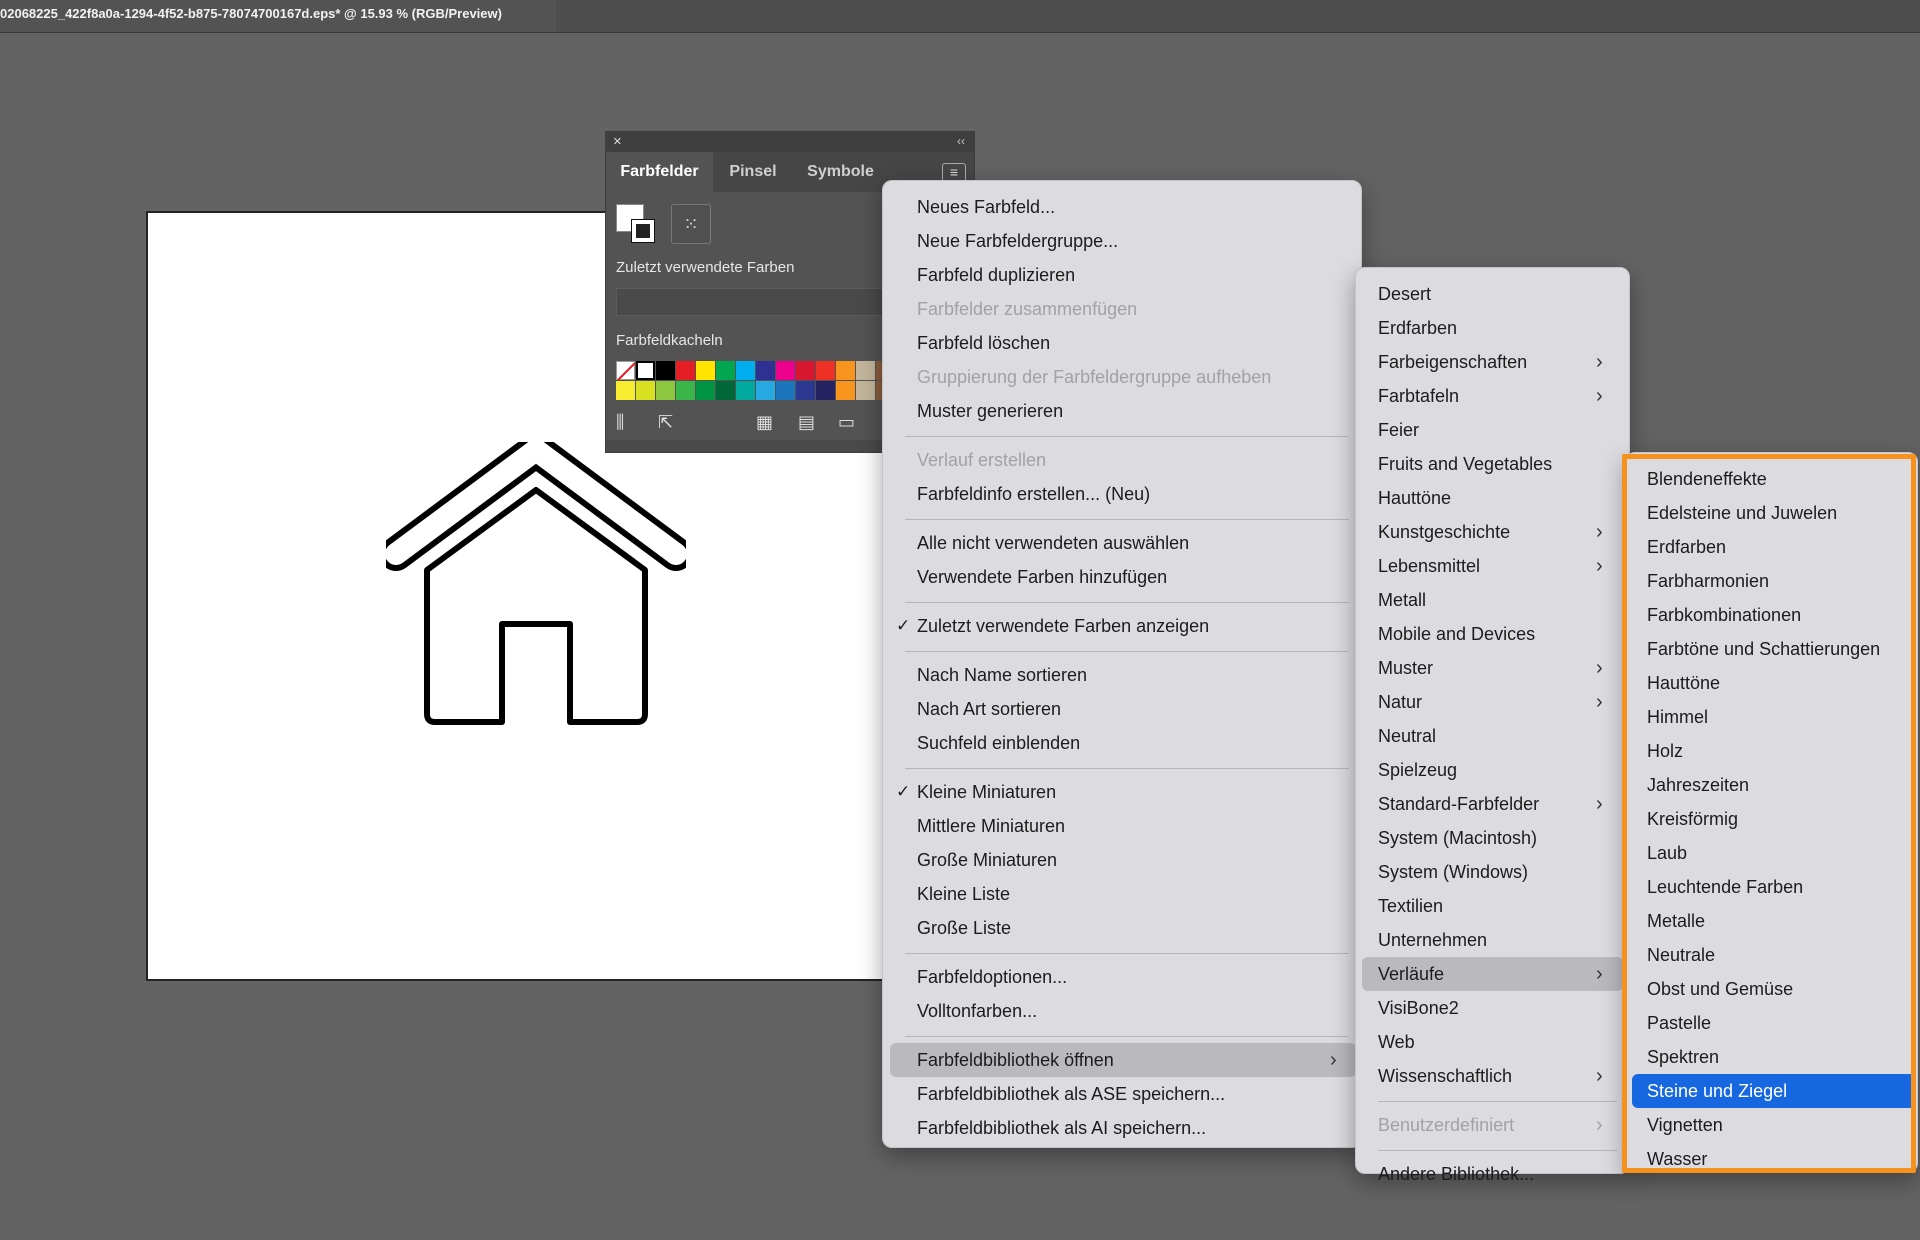 Image resolution: width=1920 pixels, height=1240 pixels. I want to click on gradient-item: Obst und Gemüse, so click(1772, 989).